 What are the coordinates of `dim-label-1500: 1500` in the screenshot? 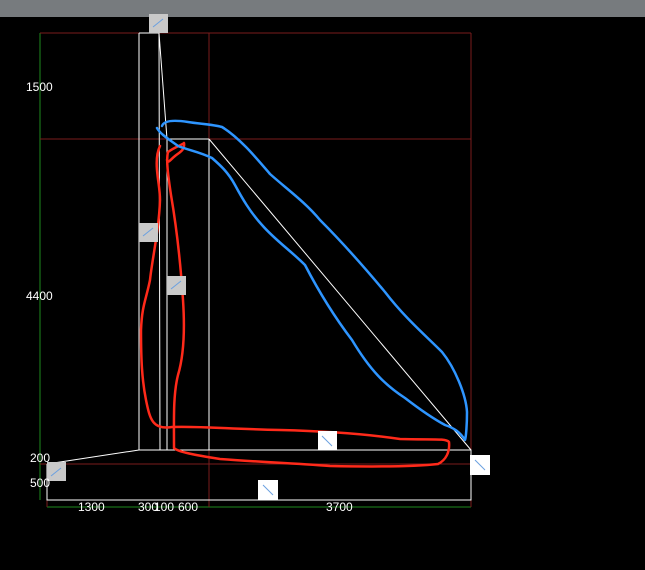 It's located at (39, 87).